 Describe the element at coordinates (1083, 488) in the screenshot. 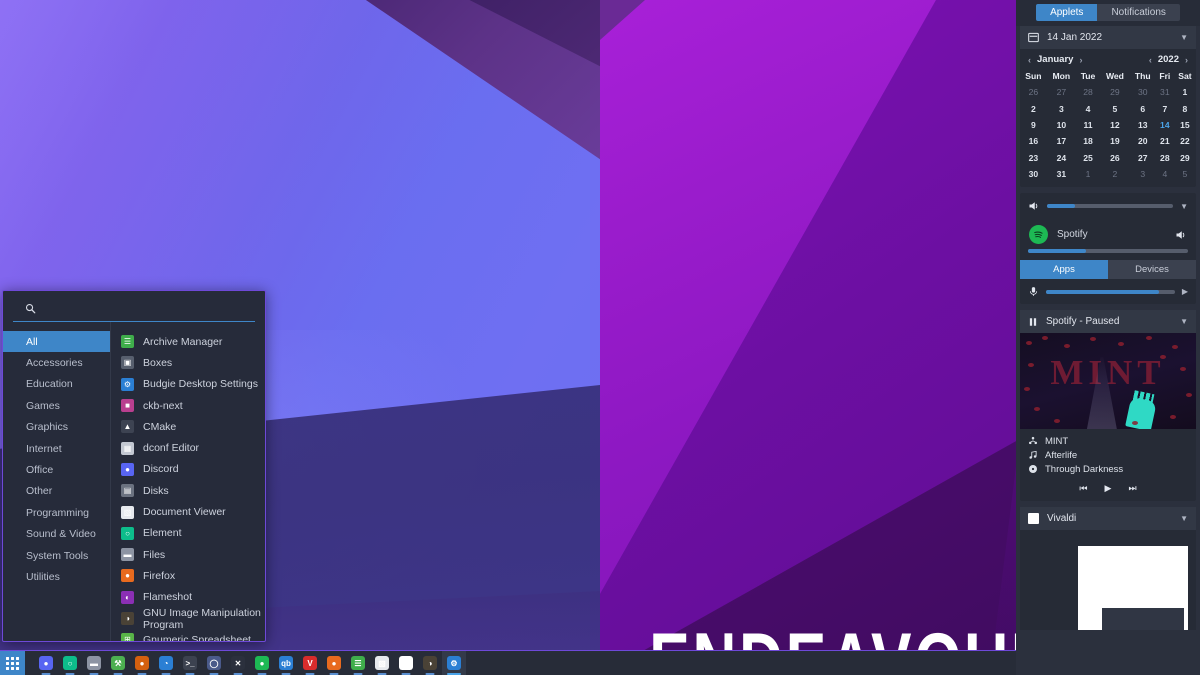

I see `previous-button: ⏮` at that location.